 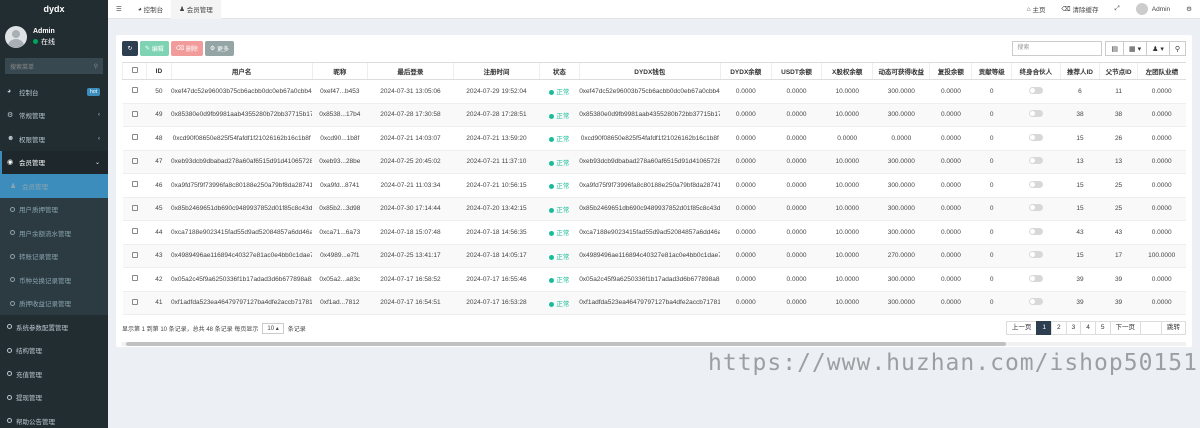 What do you see at coordinates (1079, 71) in the screenshot?
I see `col-header: 推荐人ID` at bounding box center [1079, 71].